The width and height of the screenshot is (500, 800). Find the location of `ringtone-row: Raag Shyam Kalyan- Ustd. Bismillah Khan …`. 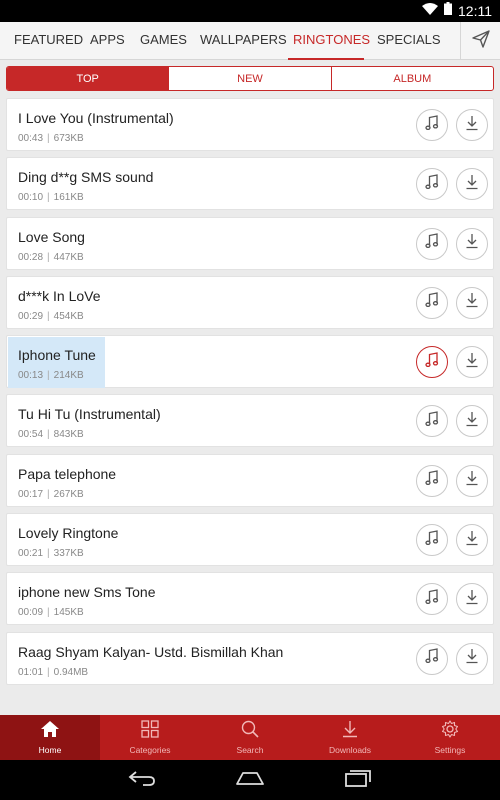

ringtone-row: Raag Shyam Kalyan- Ustd. Bismillah Khan … is located at coordinates (250, 658).